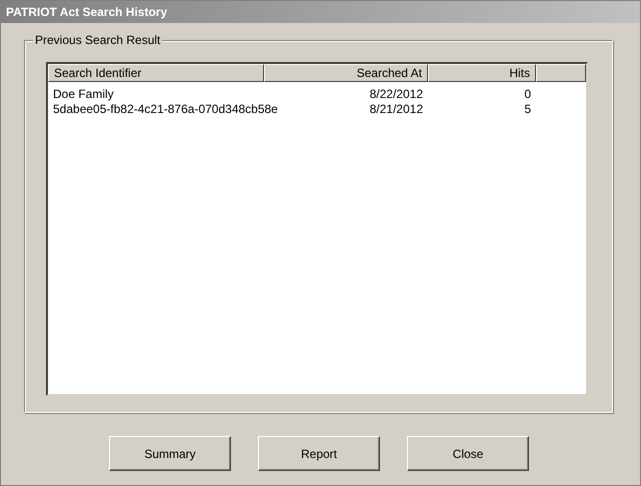  What do you see at coordinates (527, 94) in the screenshot?
I see `table-cell: 0` at bounding box center [527, 94].